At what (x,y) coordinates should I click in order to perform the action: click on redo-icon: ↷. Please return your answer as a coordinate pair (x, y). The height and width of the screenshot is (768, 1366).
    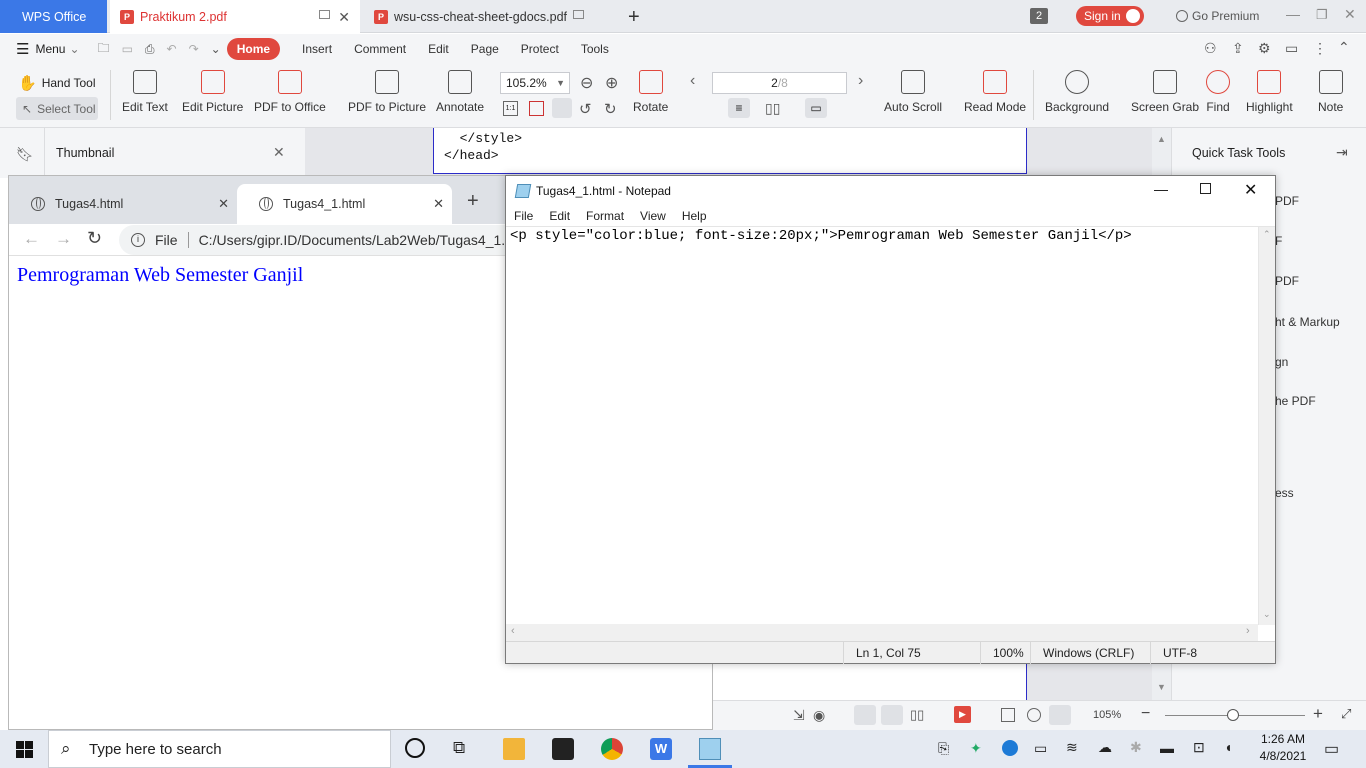
    Looking at the image, I should click on (194, 49).